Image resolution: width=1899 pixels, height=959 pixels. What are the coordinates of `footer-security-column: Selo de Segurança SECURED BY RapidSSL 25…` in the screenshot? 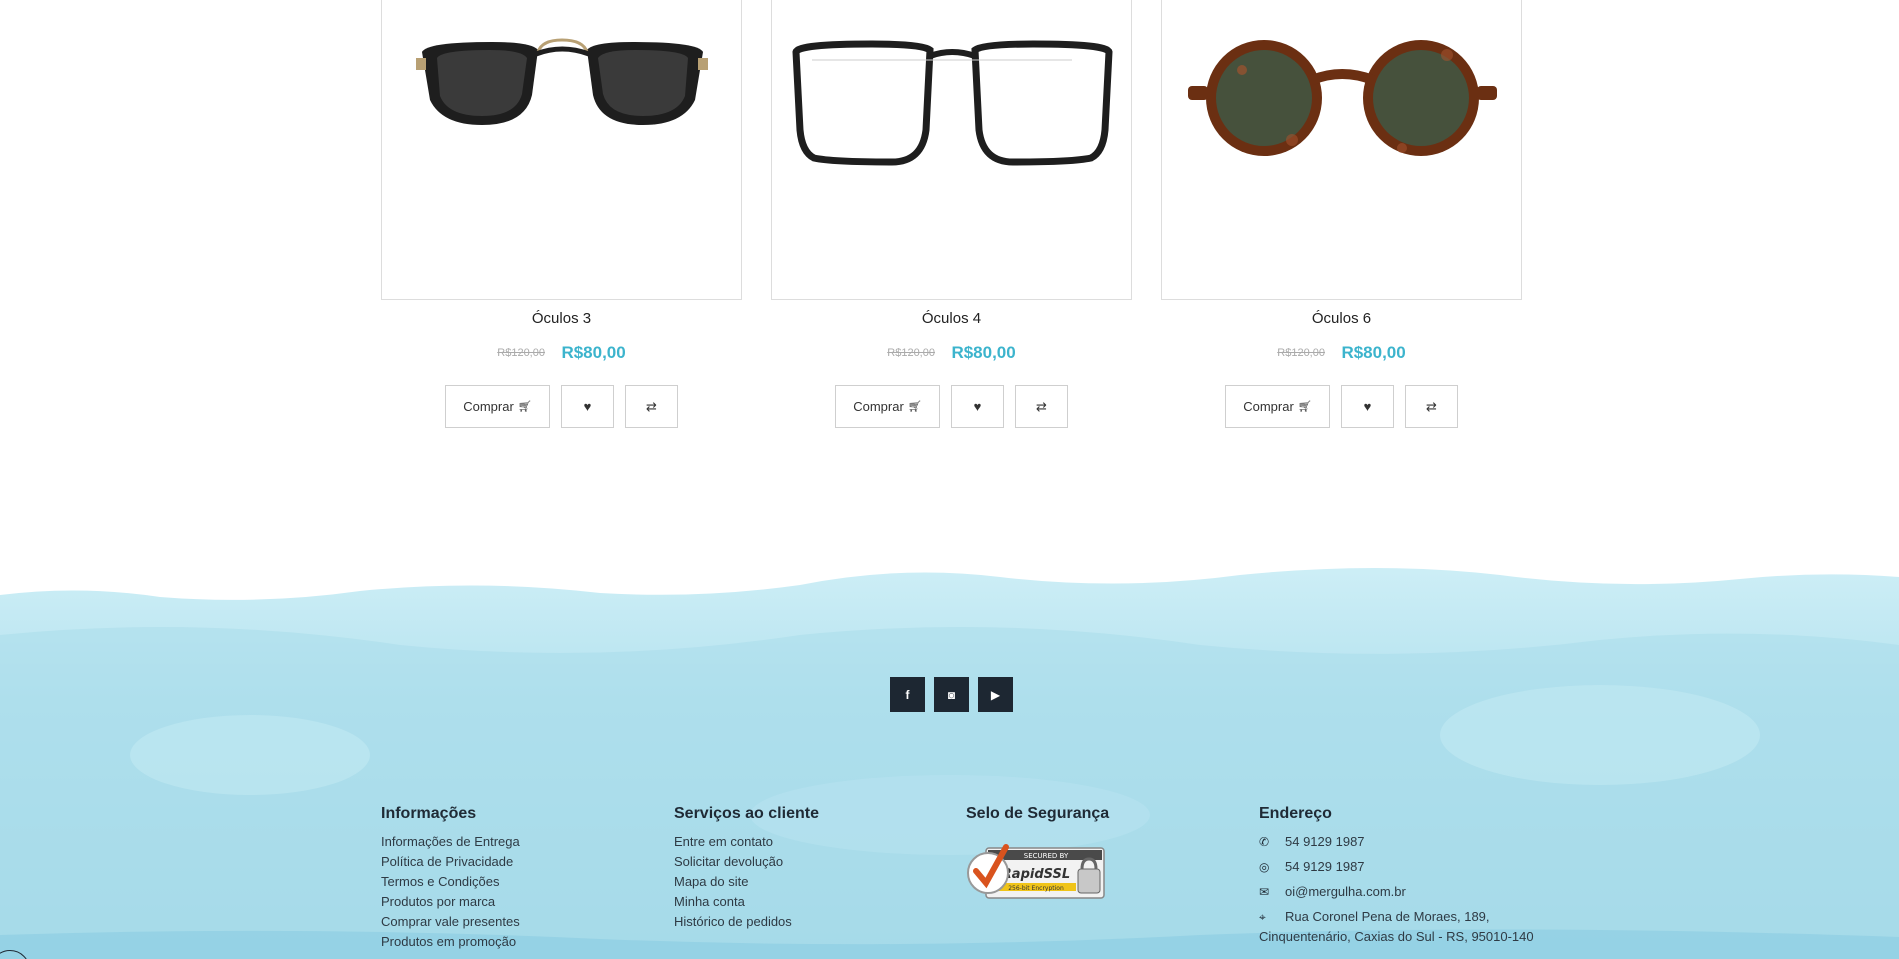 It's located at (1037, 856).